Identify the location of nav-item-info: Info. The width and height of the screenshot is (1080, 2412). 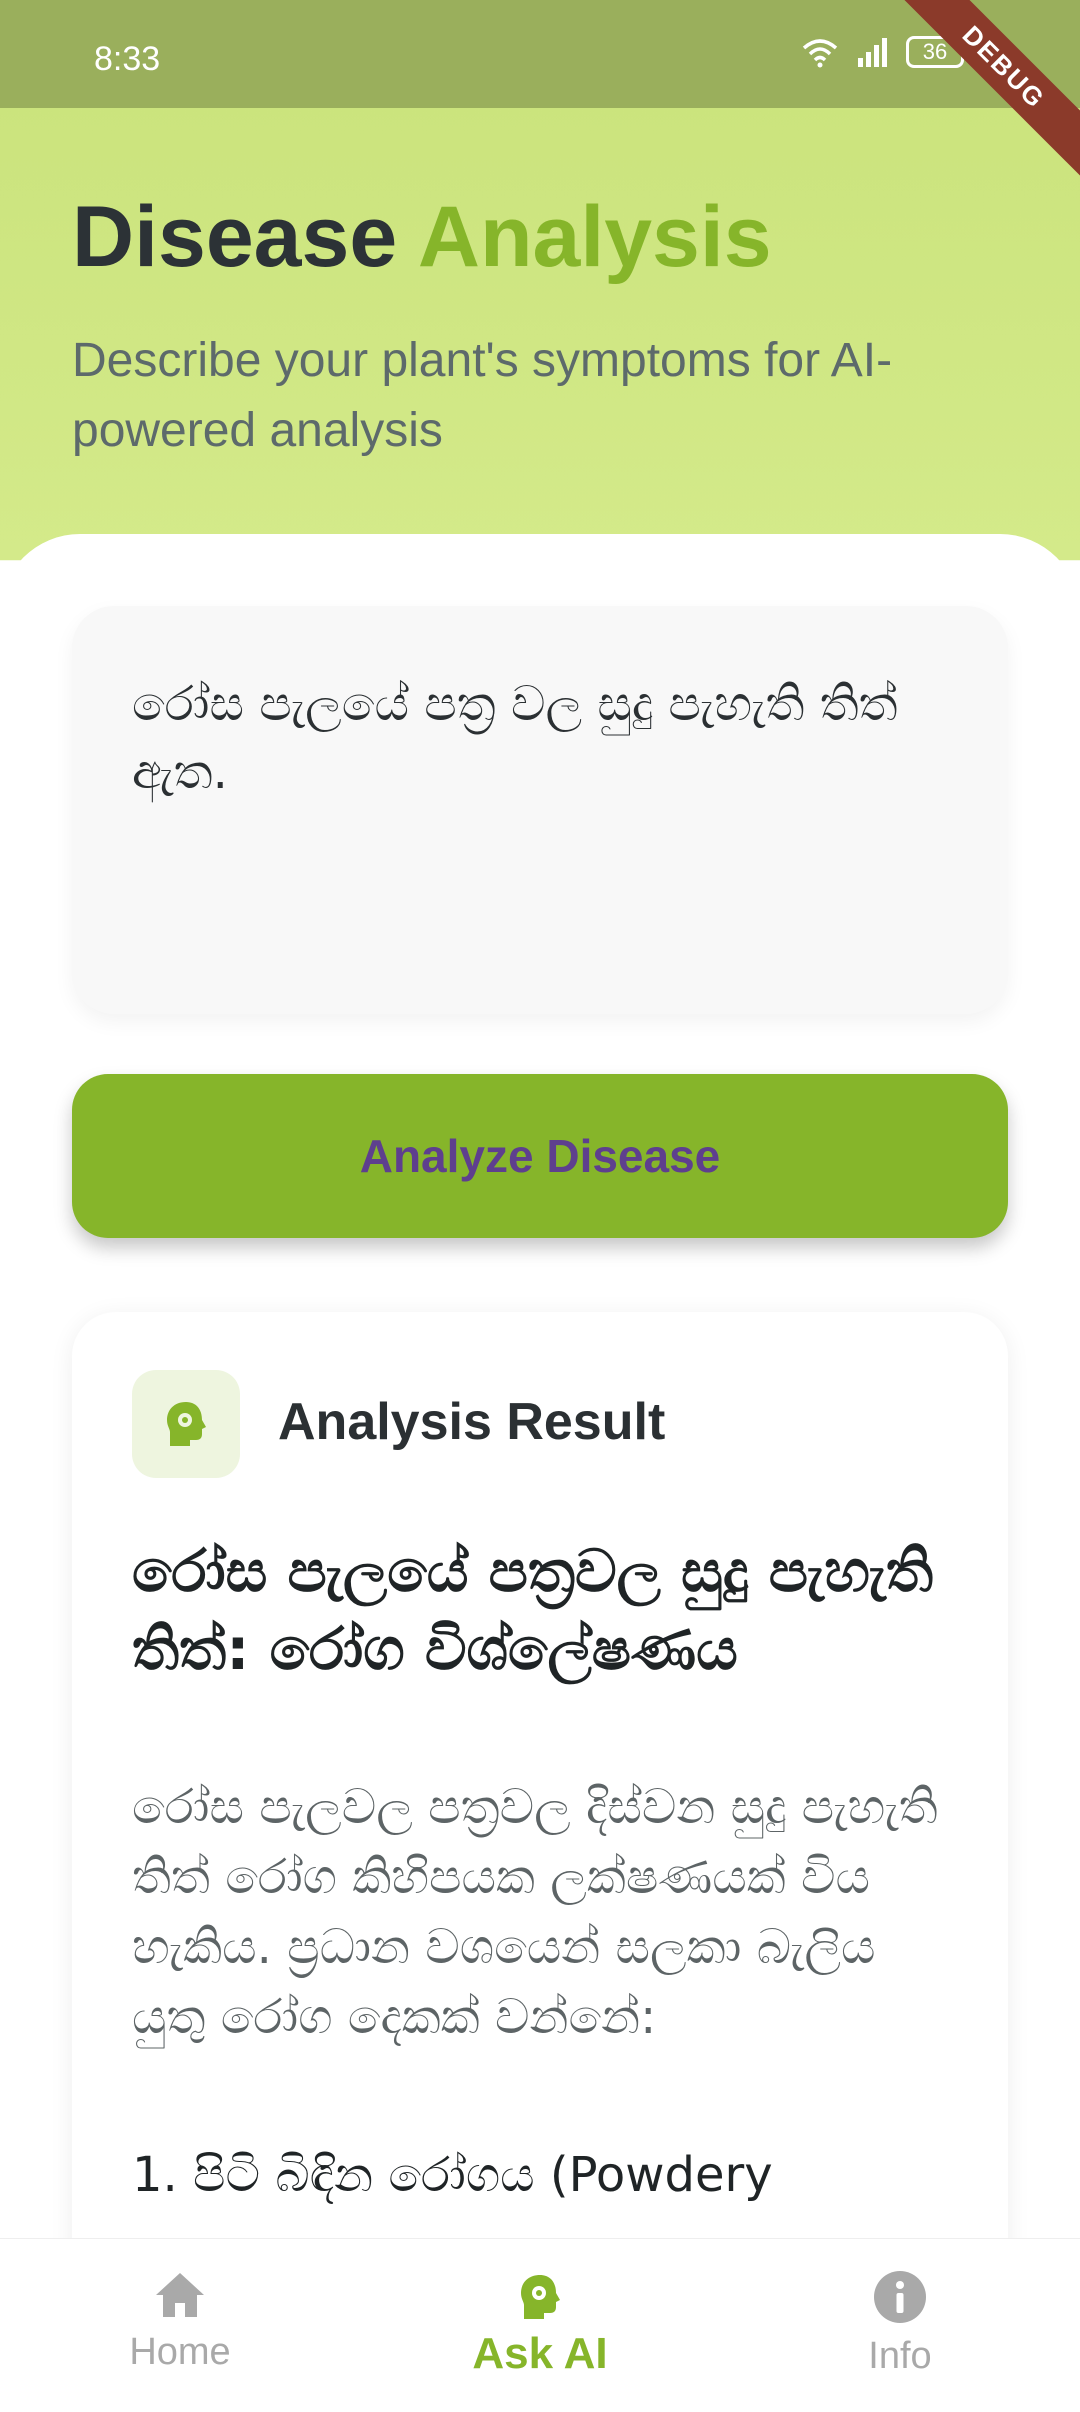
(900, 2323).